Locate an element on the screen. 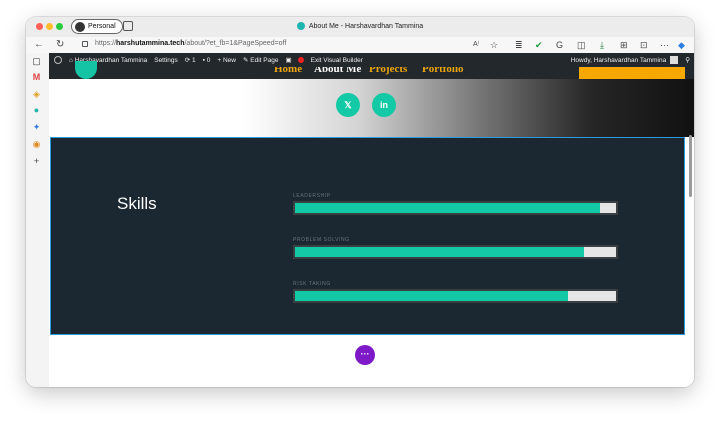  site-favicon-icon is located at coordinates (300, 26).